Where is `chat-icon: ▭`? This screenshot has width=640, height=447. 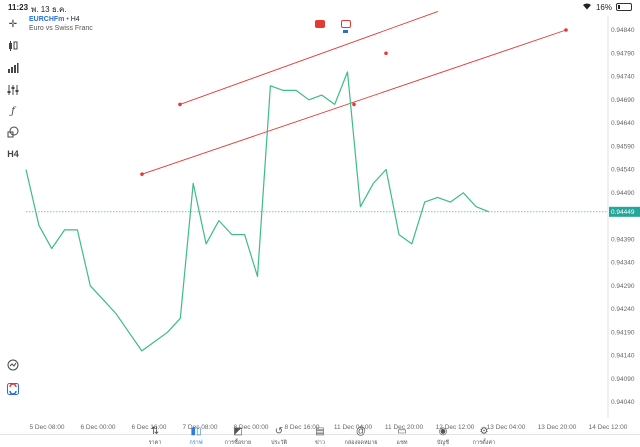 chat-icon: ▭ is located at coordinates (402, 431).